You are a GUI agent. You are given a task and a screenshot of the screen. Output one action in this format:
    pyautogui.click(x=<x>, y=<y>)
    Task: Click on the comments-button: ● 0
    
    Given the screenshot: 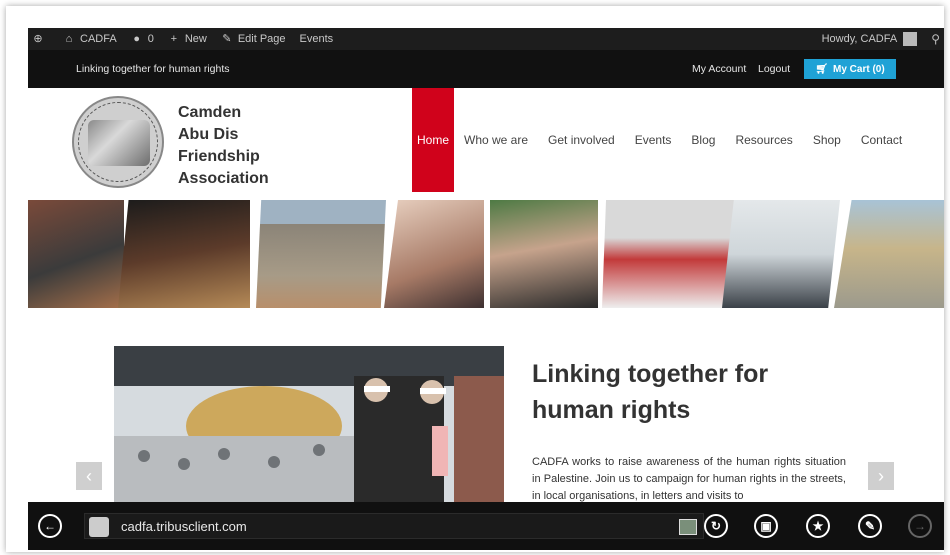 What is the action you would take?
    pyautogui.click(x=142, y=39)
    